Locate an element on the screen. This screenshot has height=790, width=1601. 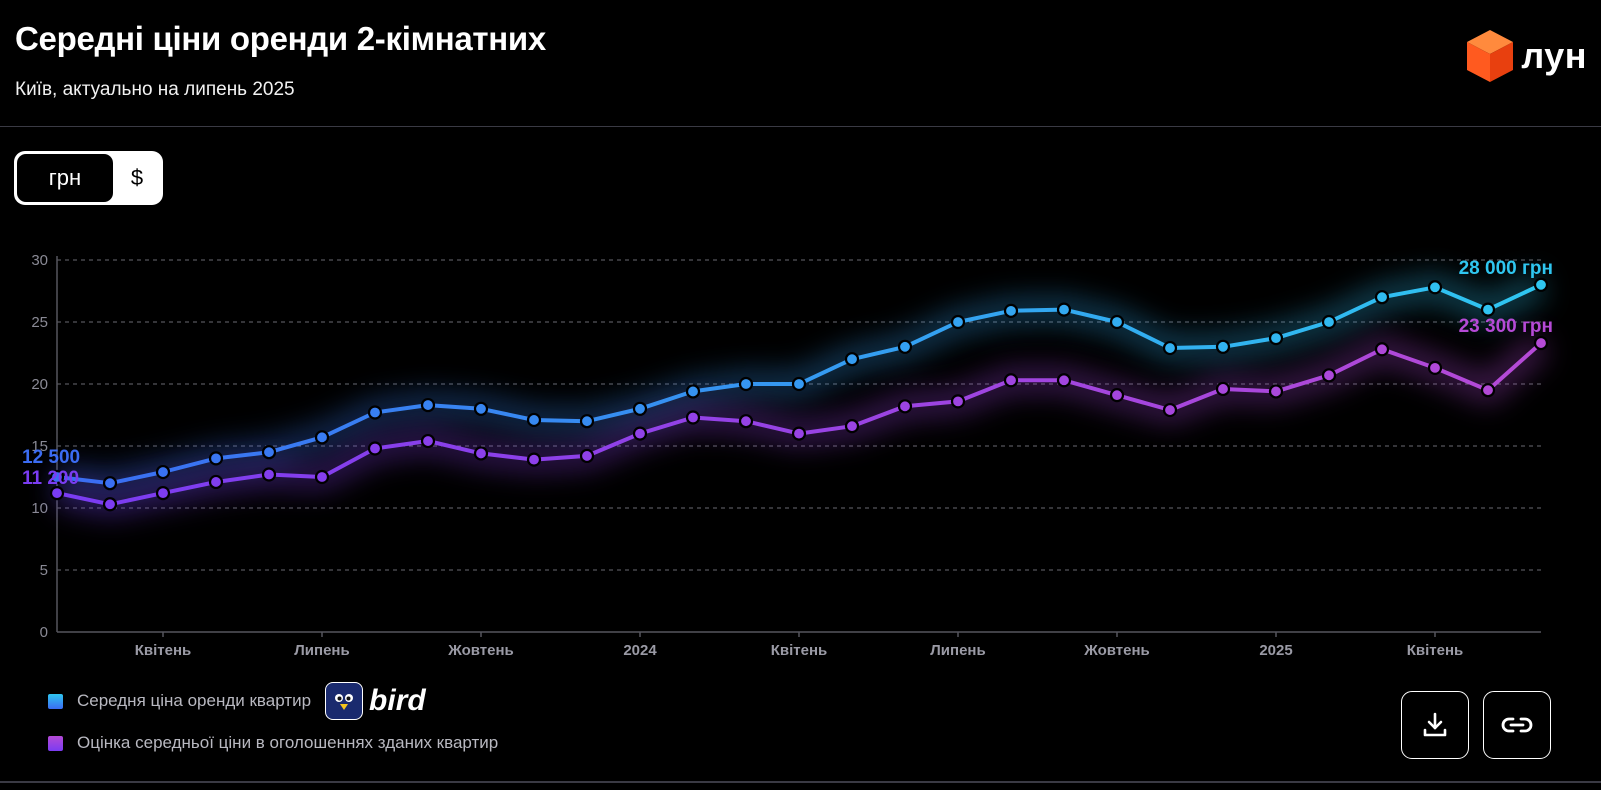
currency-toggle: грн $ is located at coordinates (88, 178).